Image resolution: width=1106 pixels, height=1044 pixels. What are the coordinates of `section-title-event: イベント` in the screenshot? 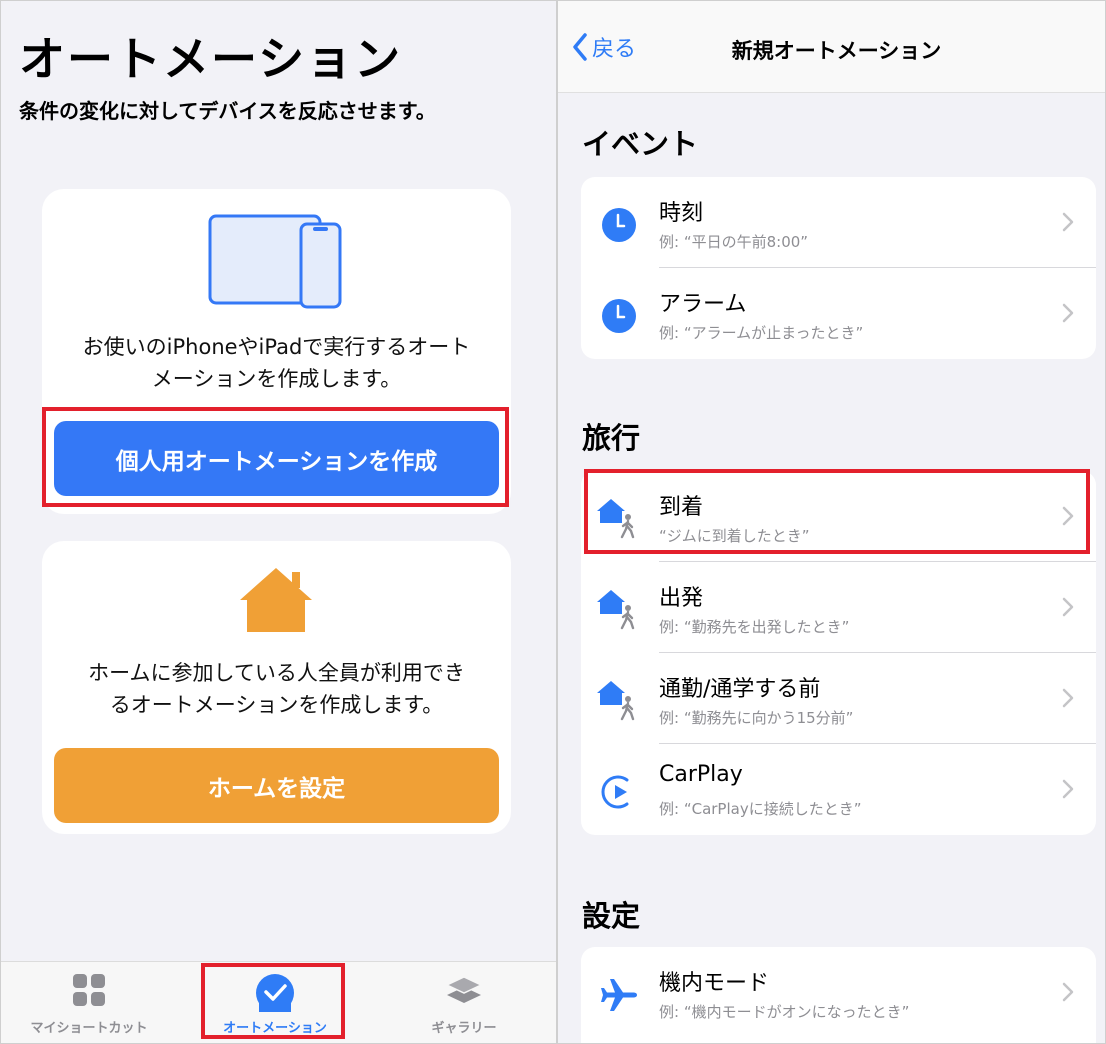 It's located at (640, 144).